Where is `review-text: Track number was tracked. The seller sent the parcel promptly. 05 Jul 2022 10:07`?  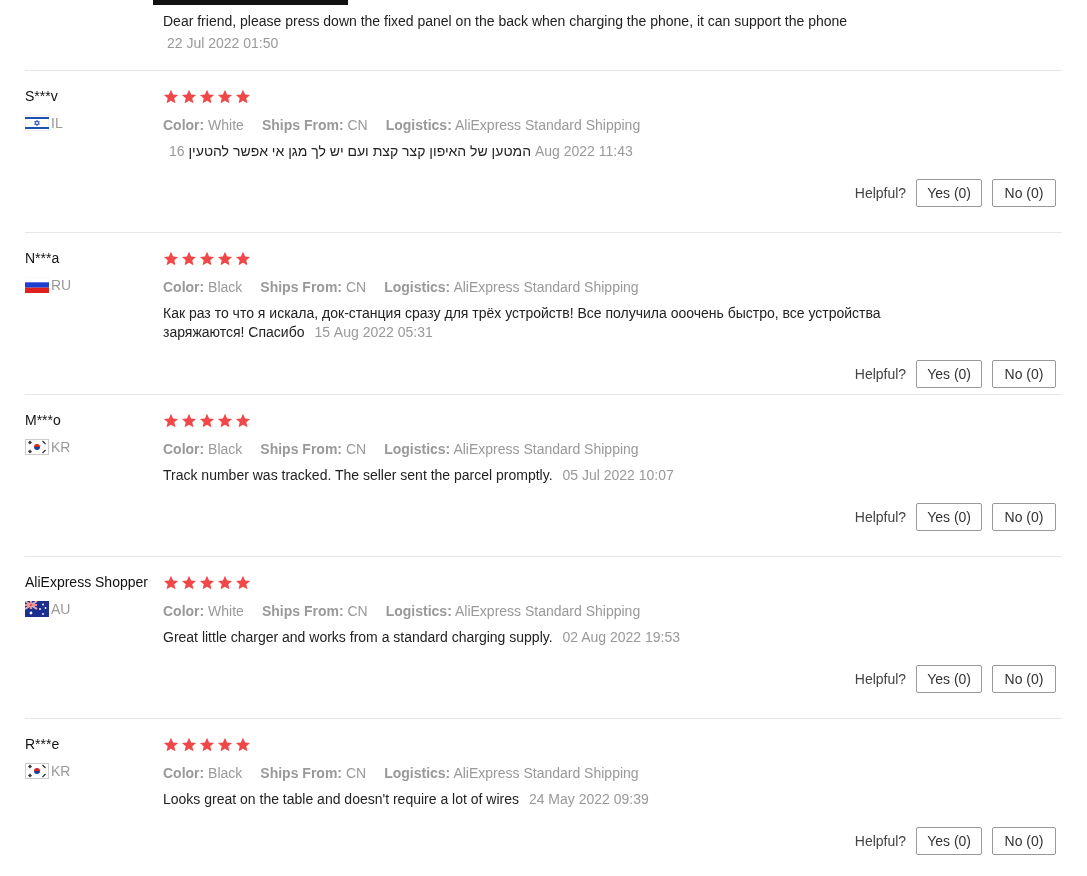 review-text: Track number was tracked. The seller sent the parcel promptly. 05 Jul 2022 10:07 is located at coordinates (418, 475).